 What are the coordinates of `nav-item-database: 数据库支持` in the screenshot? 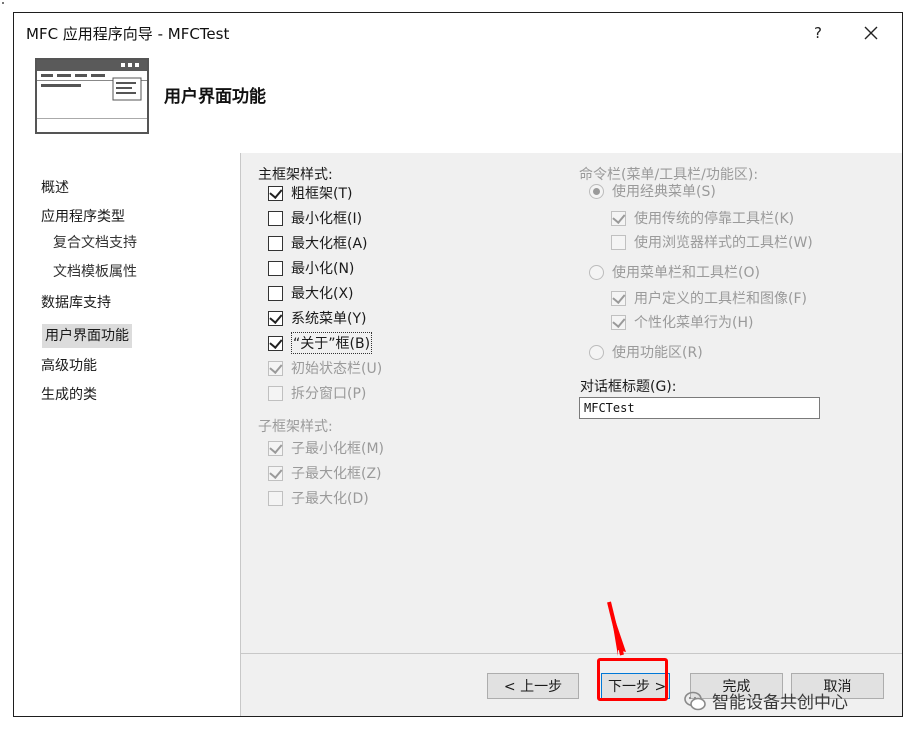 It's located at (76, 302).